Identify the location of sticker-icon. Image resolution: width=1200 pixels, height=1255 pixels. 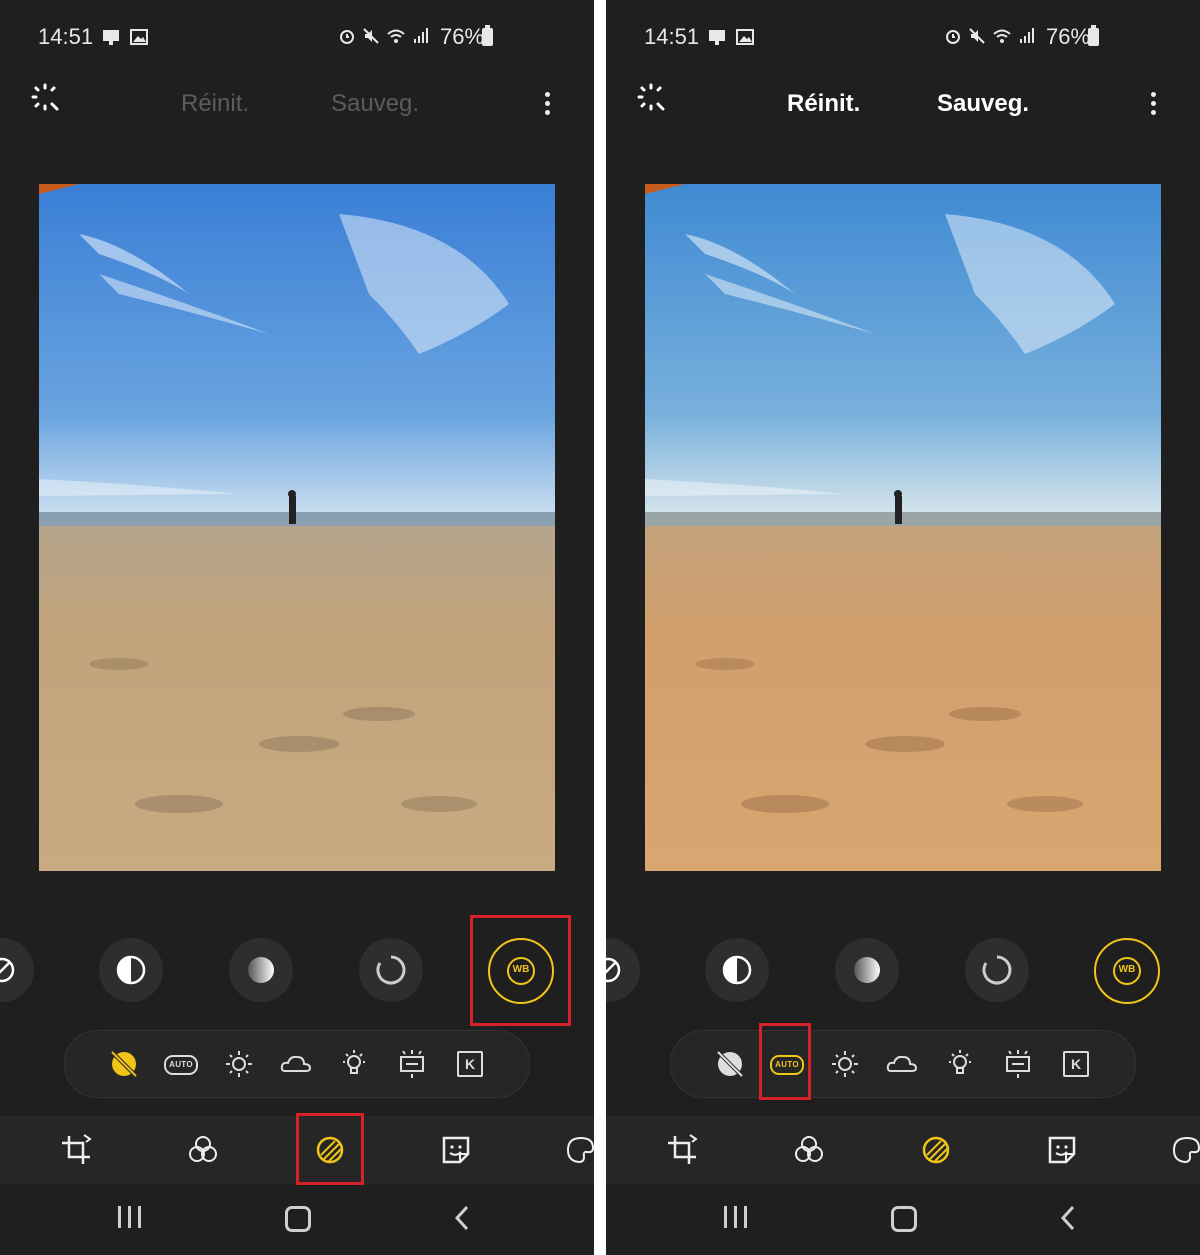
(456, 1150).